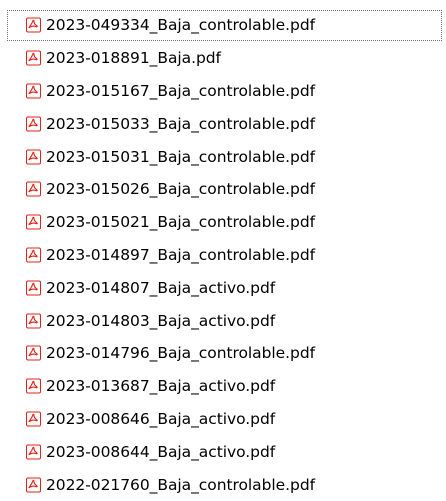  I want to click on file-name: 2023-015033_Baja_controlable.pdf, so click(181, 123).